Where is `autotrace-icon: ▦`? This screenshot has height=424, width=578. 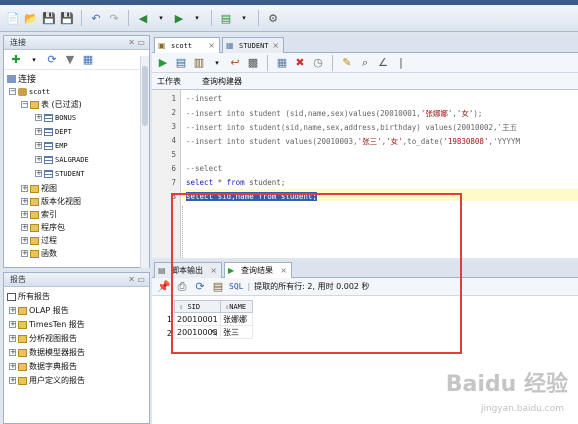 autotrace-icon: ▦ is located at coordinates (282, 63).